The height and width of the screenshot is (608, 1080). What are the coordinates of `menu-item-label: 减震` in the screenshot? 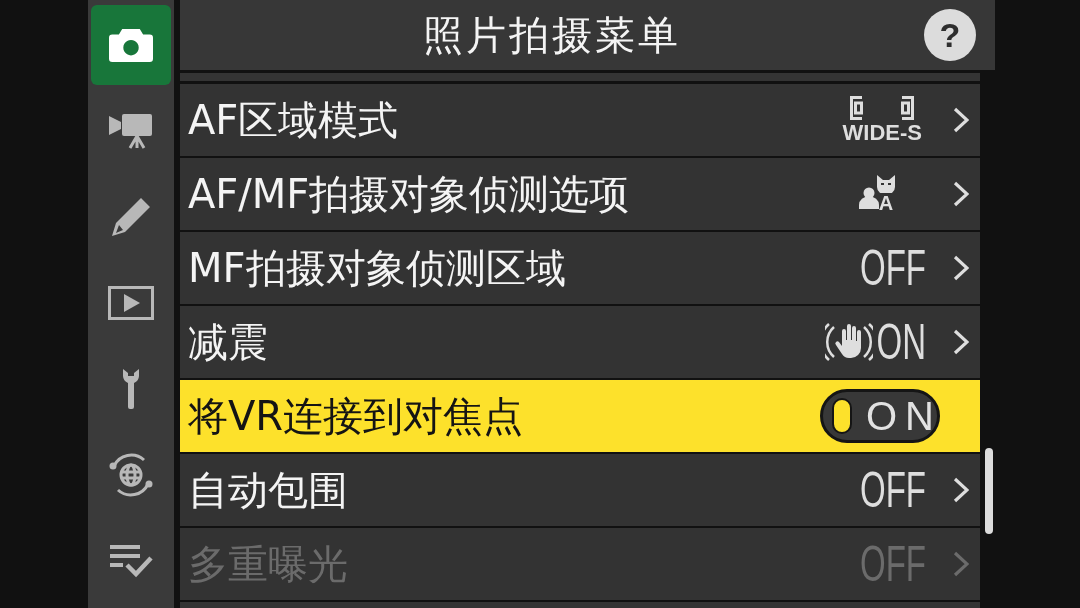 It's located at (228, 342).